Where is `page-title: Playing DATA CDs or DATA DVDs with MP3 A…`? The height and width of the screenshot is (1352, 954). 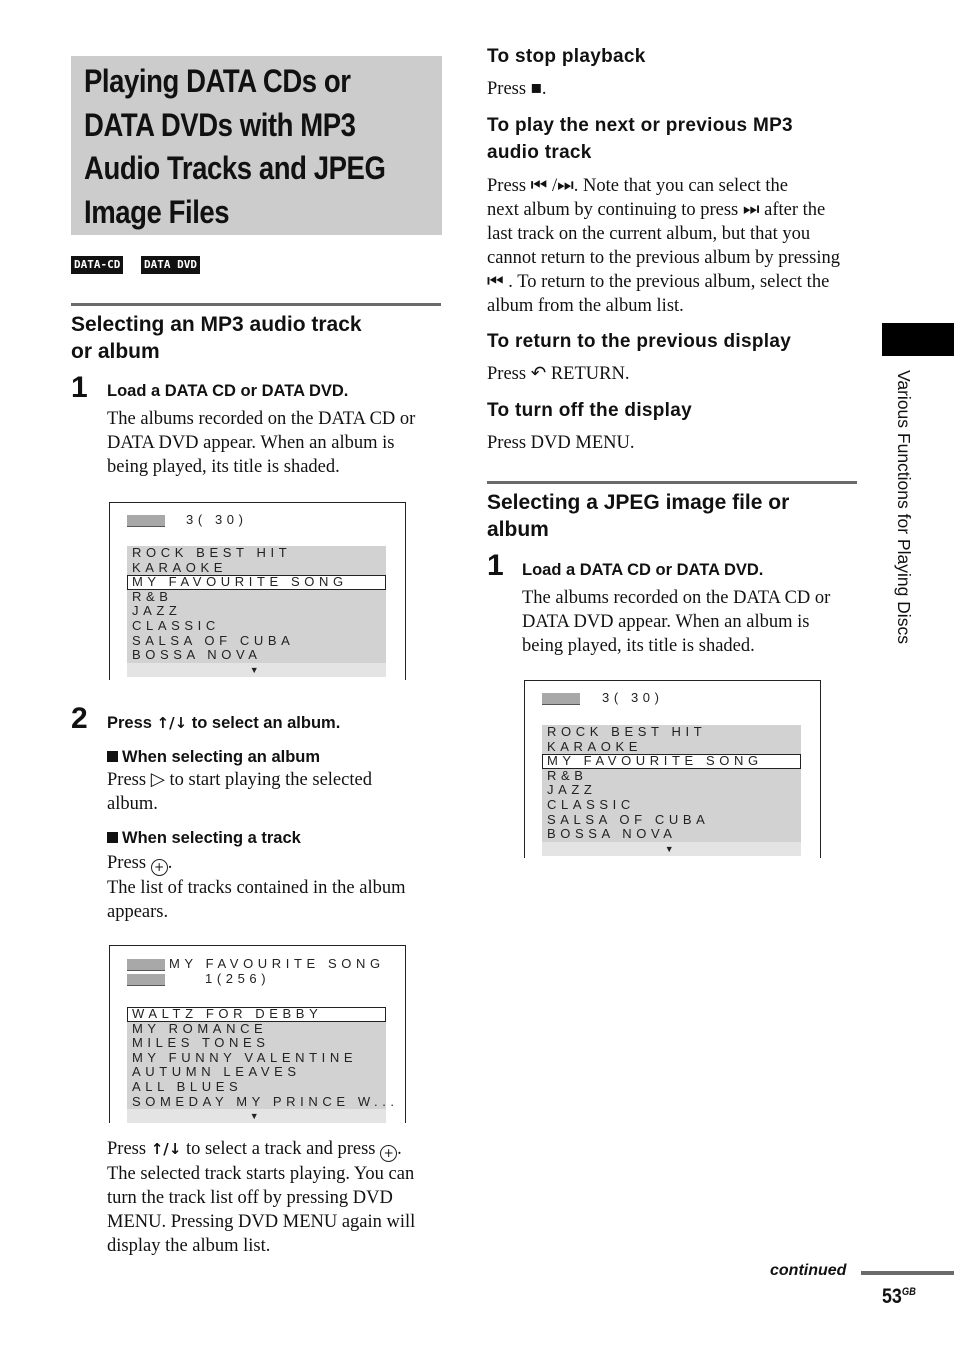 page-title: Playing DATA CDs or DATA DVDs with MP3 A… is located at coordinates (239, 147).